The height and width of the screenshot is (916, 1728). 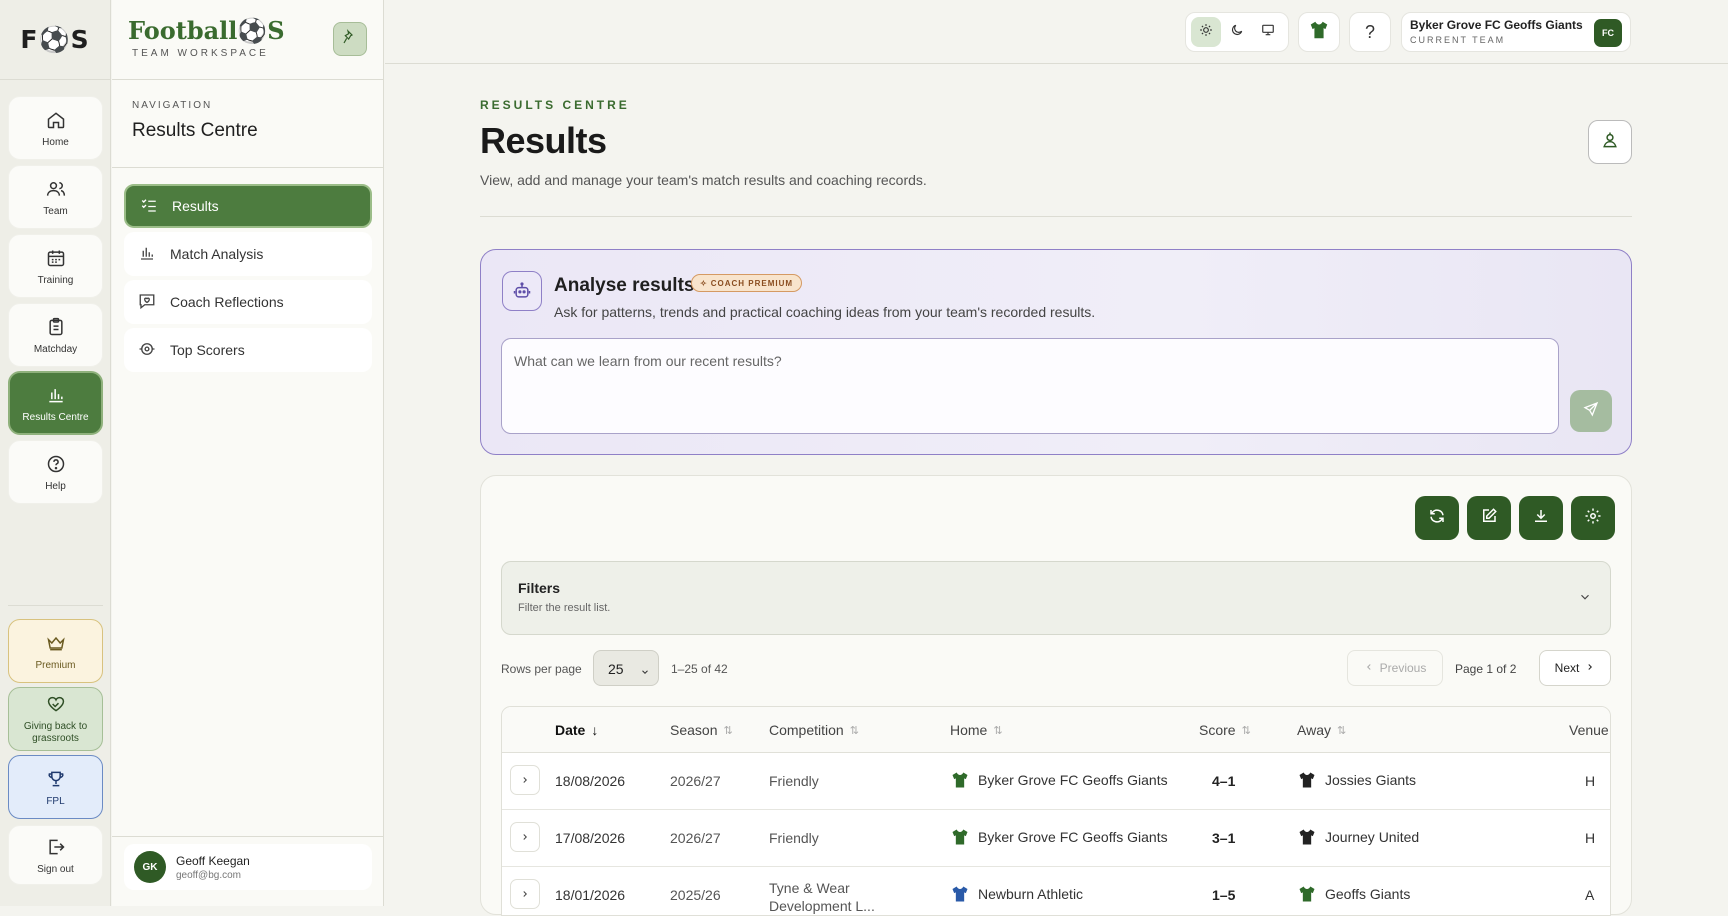 What do you see at coordinates (645, 672) in the screenshot?
I see `chevron-down-icon` at bounding box center [645, 672].